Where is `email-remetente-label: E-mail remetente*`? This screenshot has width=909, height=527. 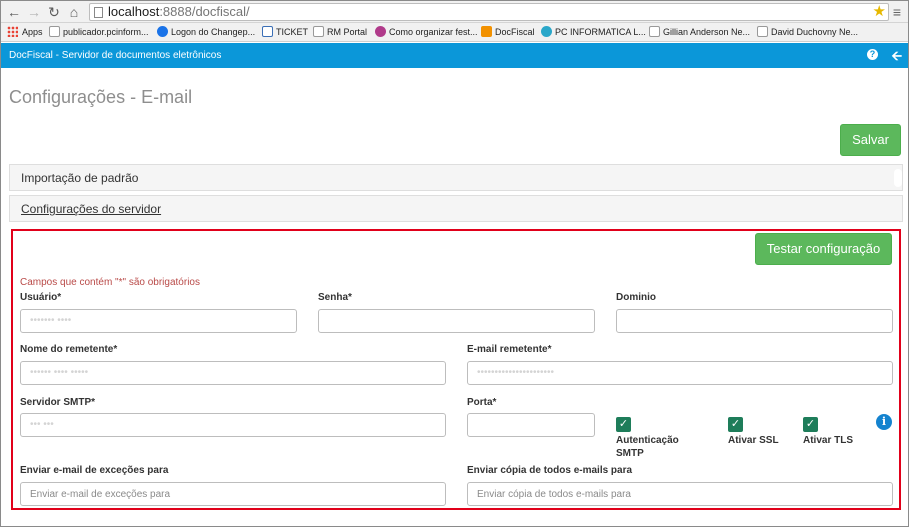 email-remetente-label: E-mail remetente* is located at coordinates (509, 349).